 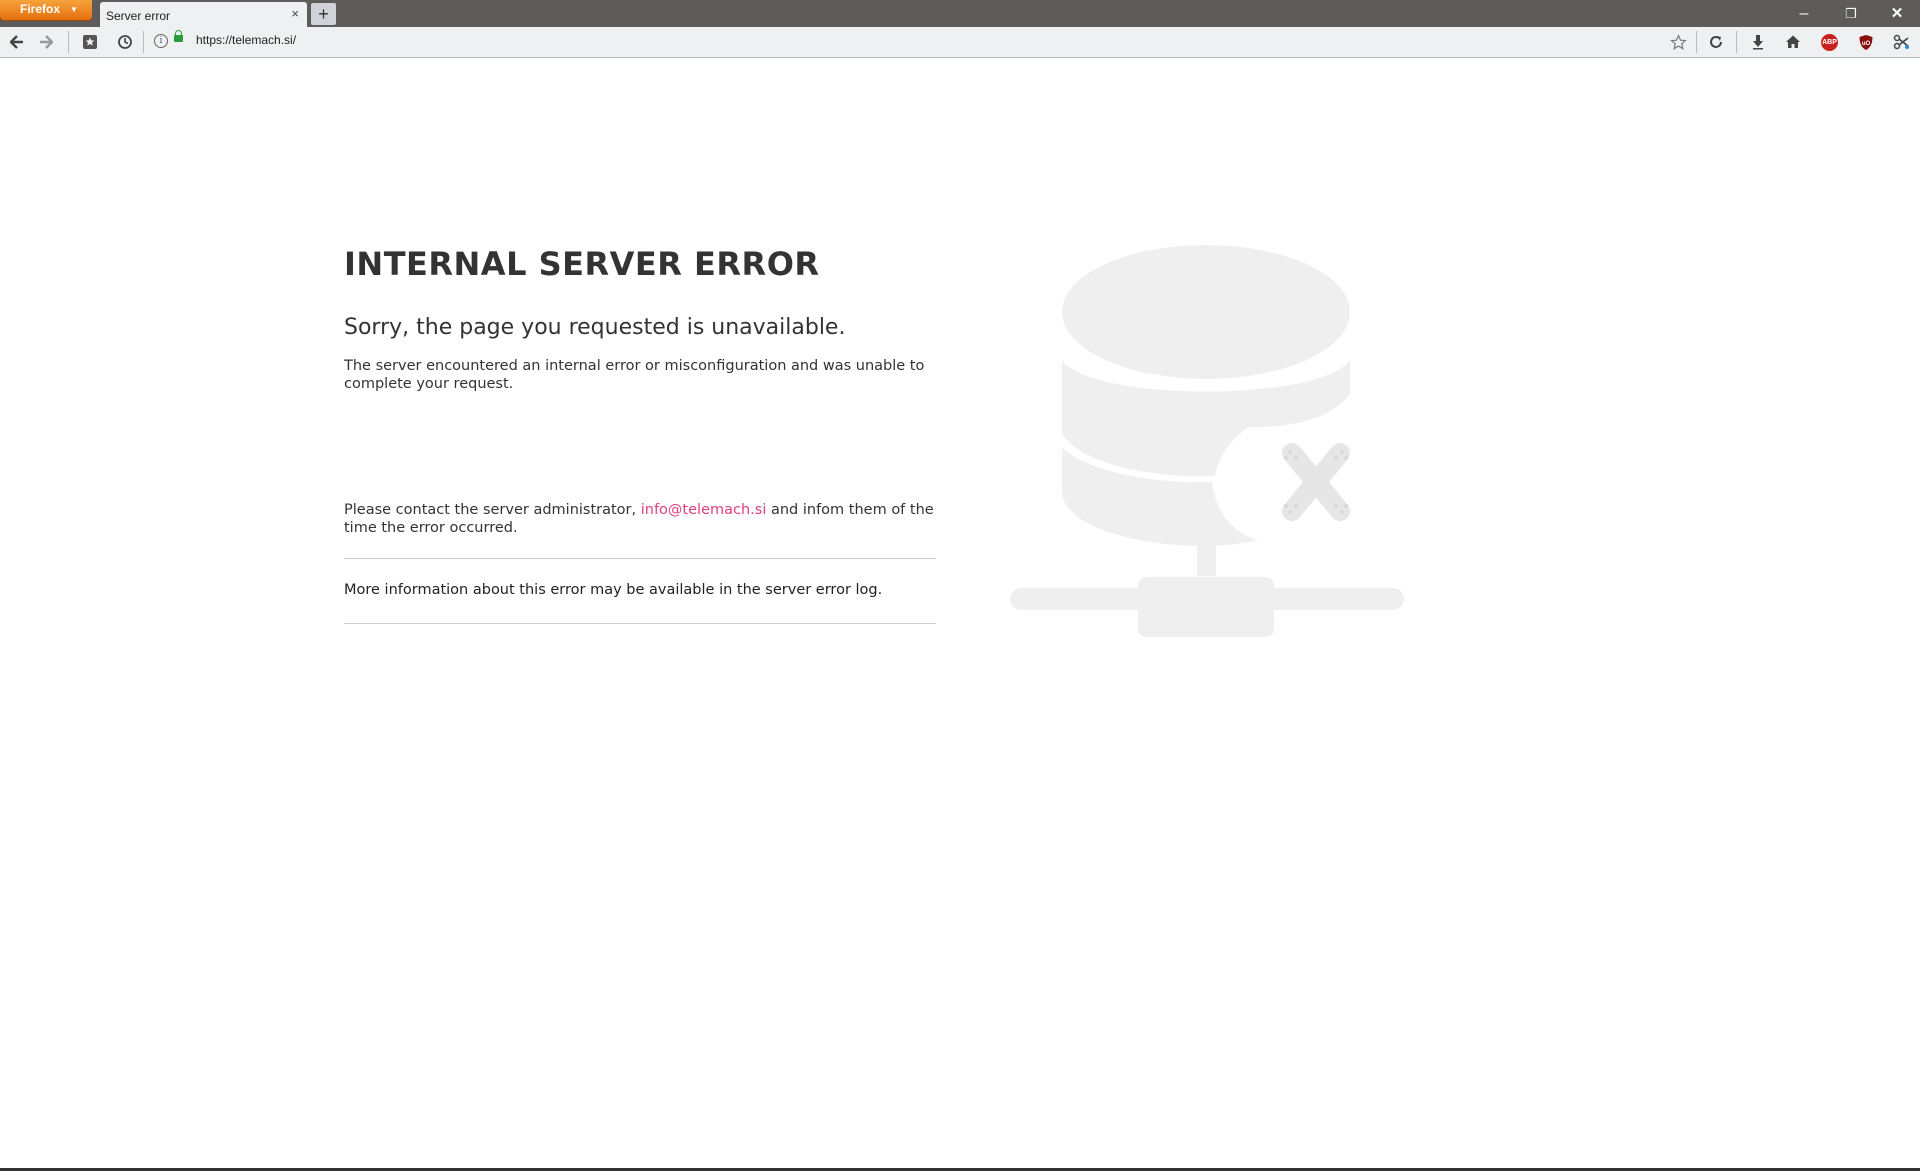 What do you see at coordinates (1902, 42) in the screenshot?
I see `tools-icon` at bounding box center [1902, 42].